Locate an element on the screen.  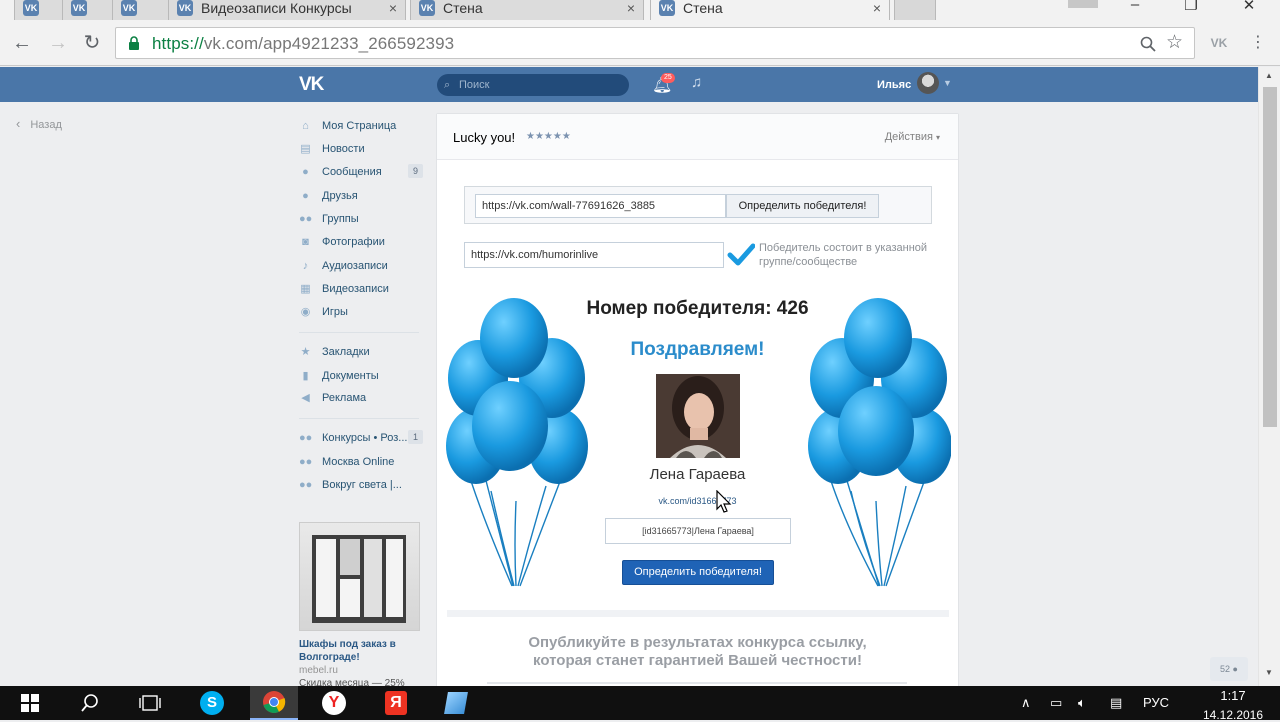
search-icon is located at coordinates (90, 703).